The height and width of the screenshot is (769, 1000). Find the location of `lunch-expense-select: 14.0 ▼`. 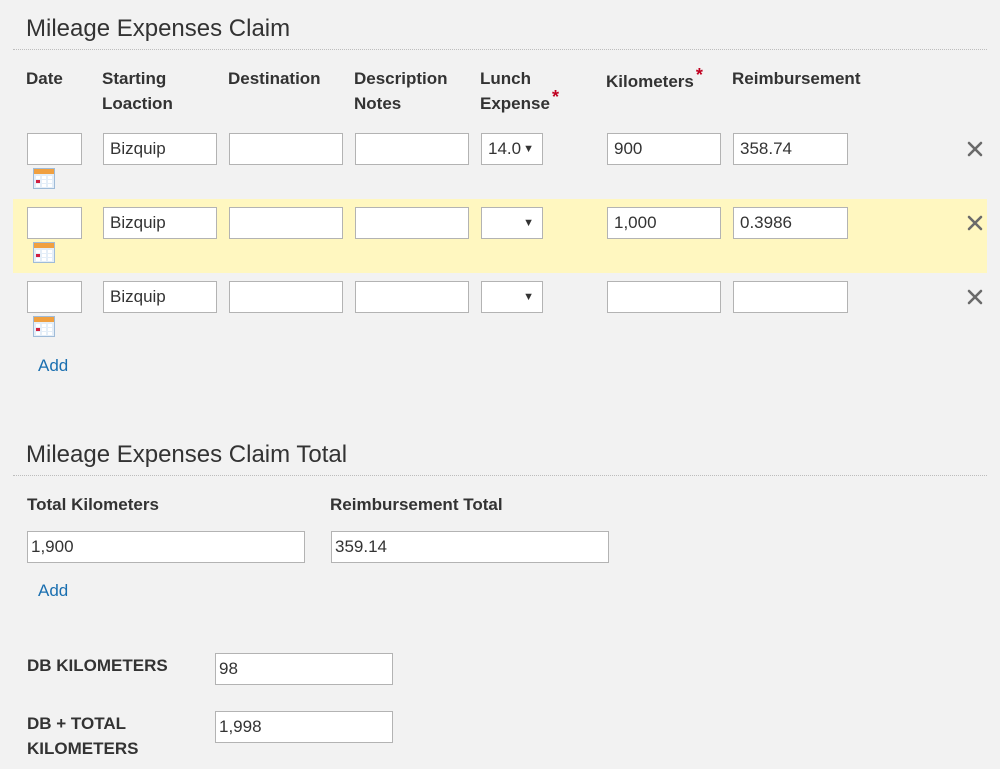

lunch-expense-select: 14.0 ▼ is located at coordinates (512, 149).